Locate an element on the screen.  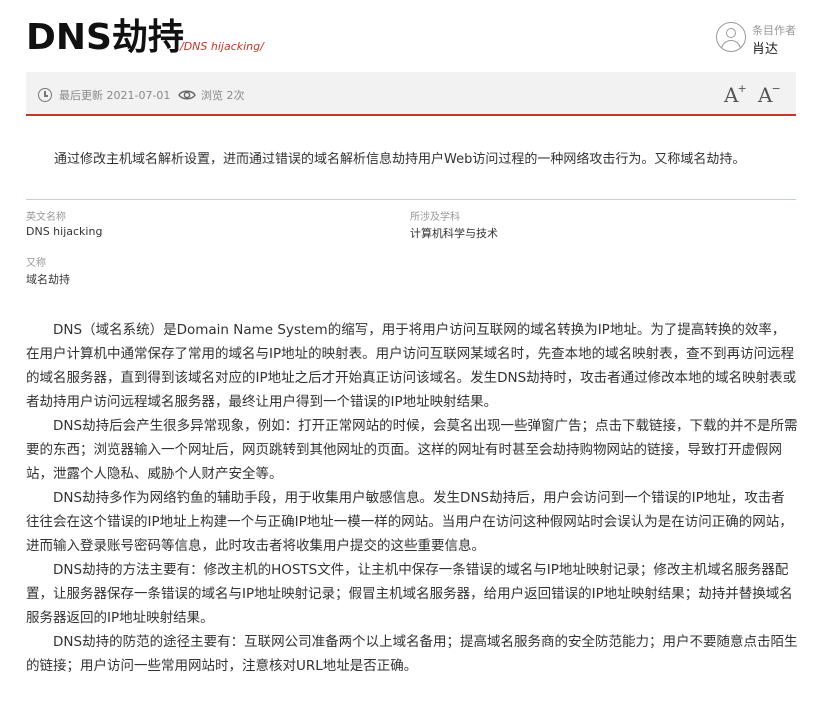
last-updated: 最后更新 2021-07-01 is located at coordinates (104, 95).